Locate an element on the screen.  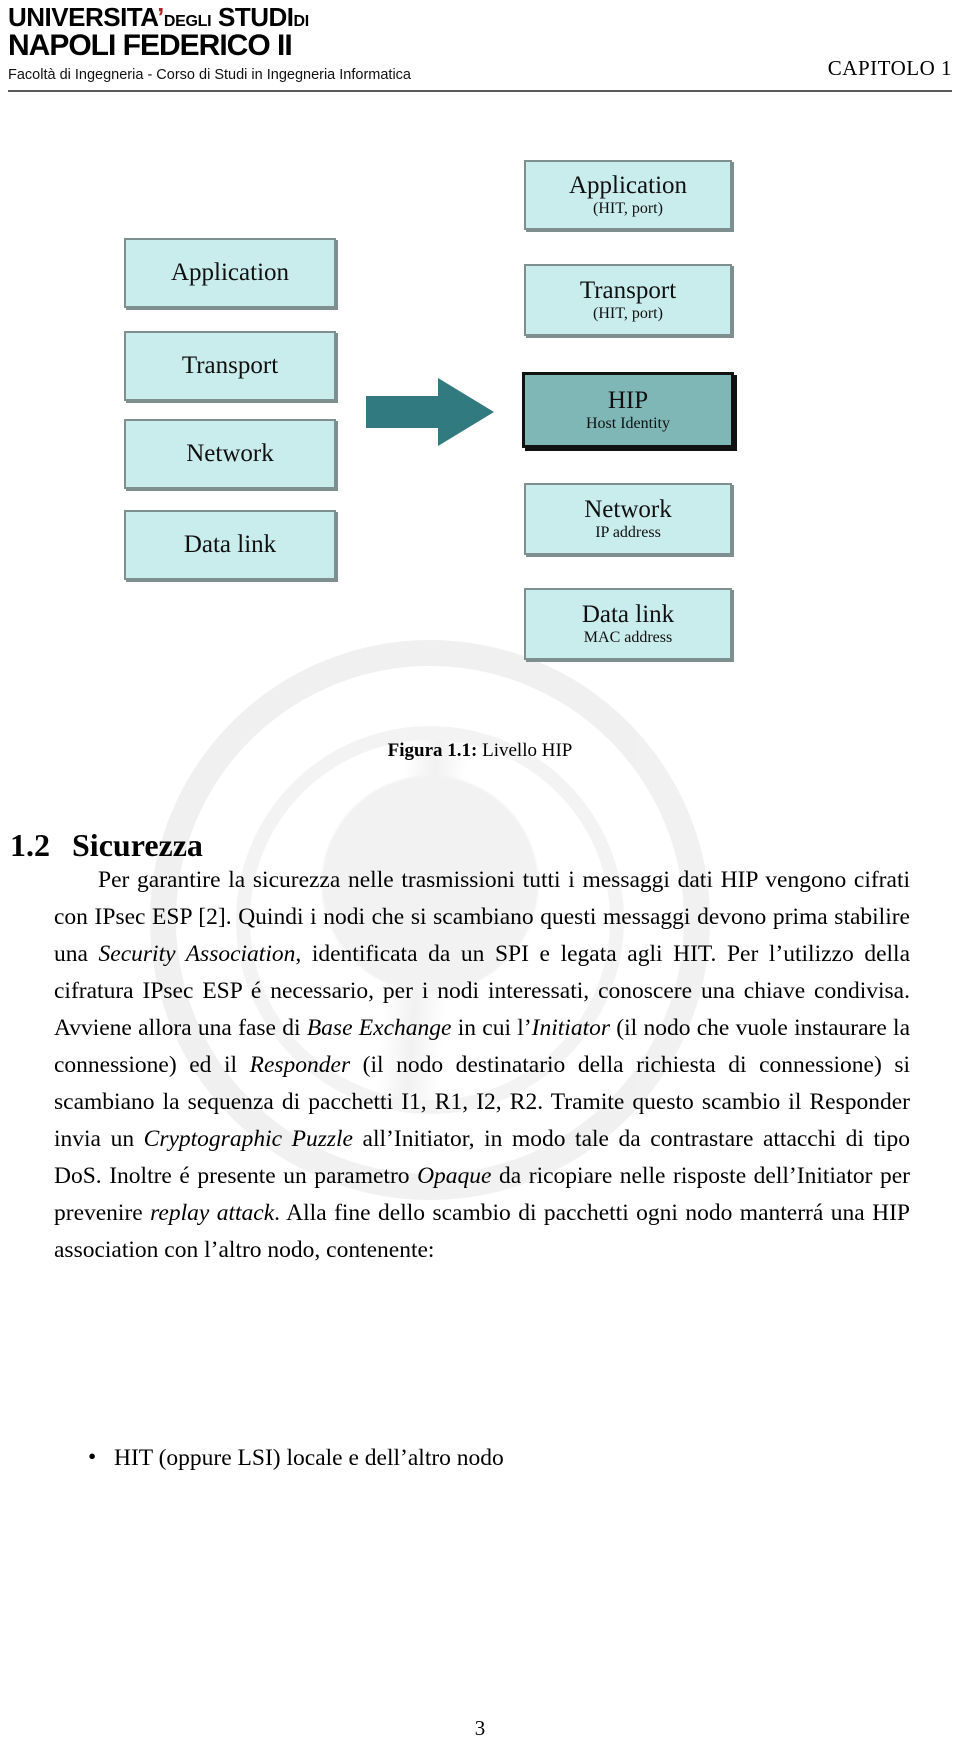
diagram-box-right-application: Application (HIT, port) is located at coordinates (628, 195).